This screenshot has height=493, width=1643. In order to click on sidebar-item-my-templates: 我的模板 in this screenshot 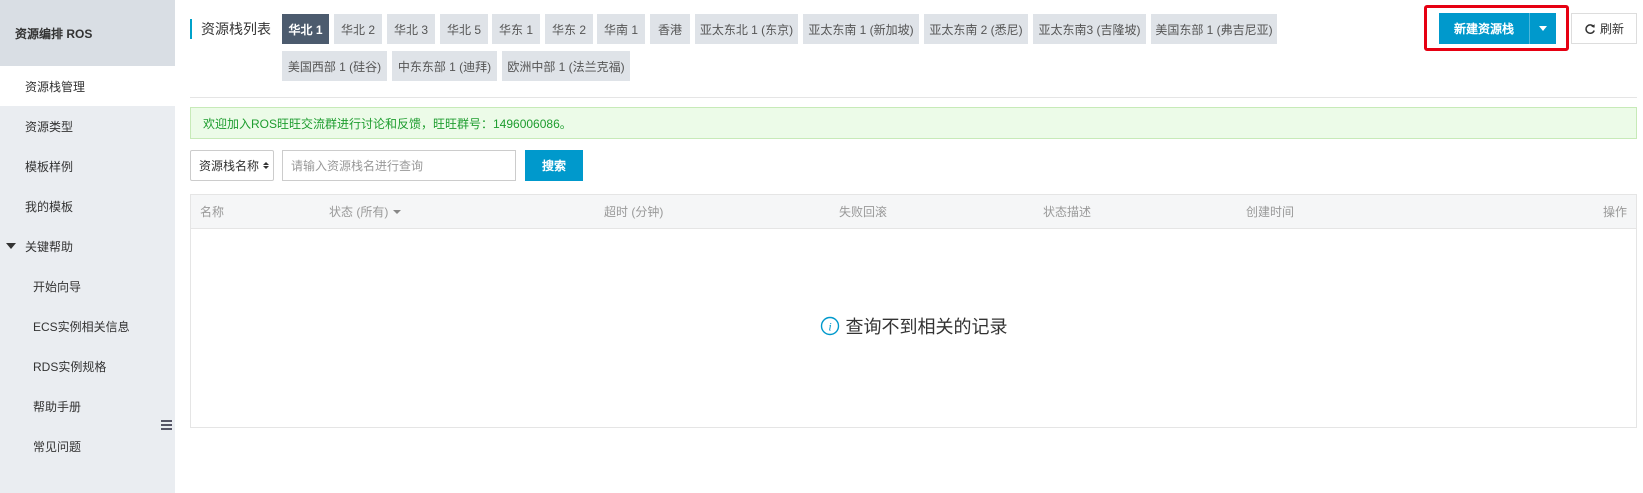, I will do `click(87, 206)`.